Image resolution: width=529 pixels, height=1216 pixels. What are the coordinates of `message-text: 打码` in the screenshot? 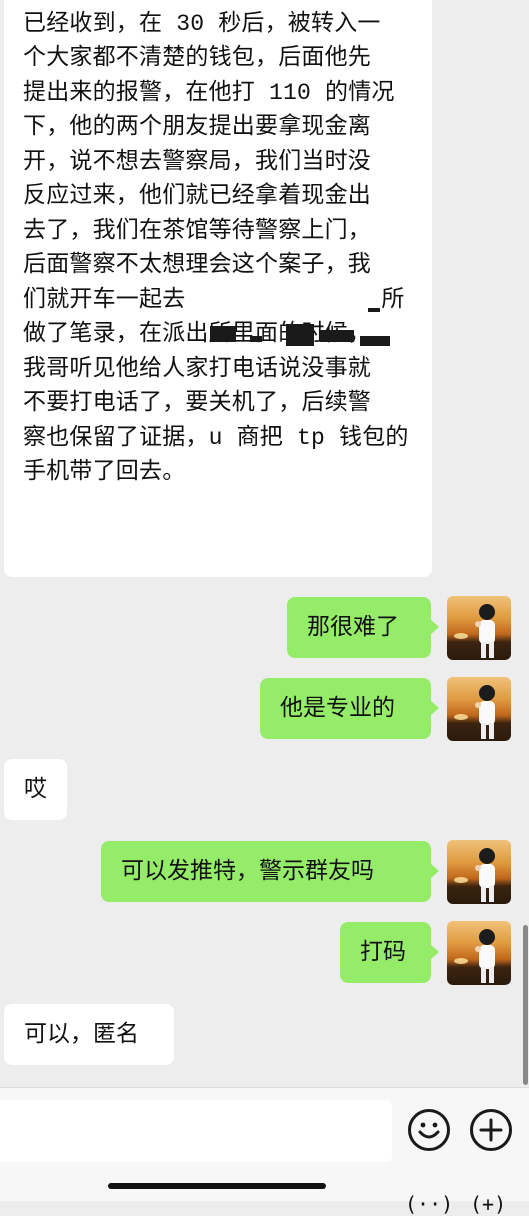 It's located at (383, 952).